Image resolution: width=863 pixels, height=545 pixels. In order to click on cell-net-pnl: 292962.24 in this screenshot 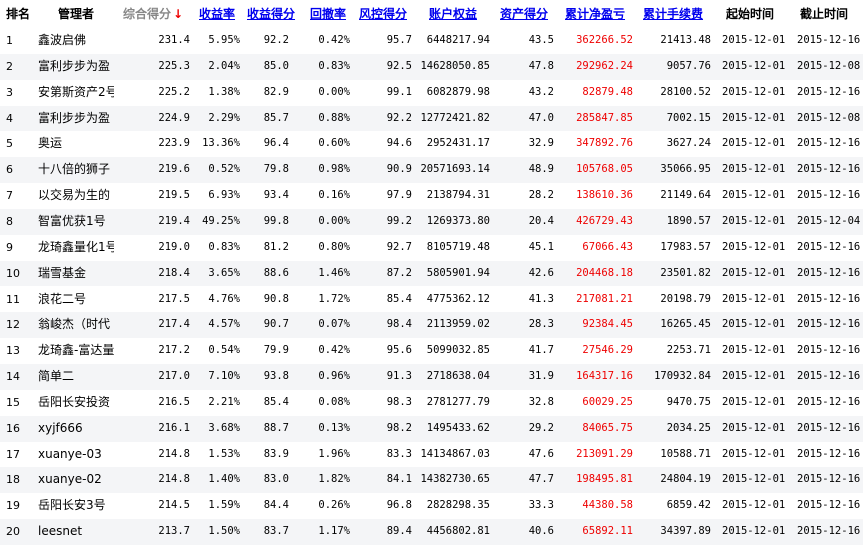, I will do `click(604, 65)`.